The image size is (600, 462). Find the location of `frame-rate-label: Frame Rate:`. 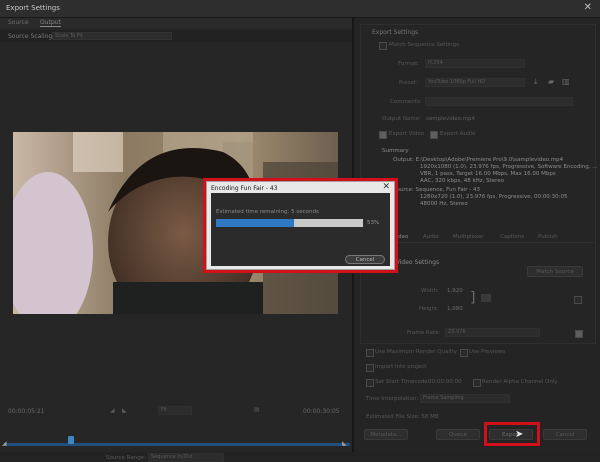

frame-rate-label: Frame Rate: is located at coordinates (424, 333).